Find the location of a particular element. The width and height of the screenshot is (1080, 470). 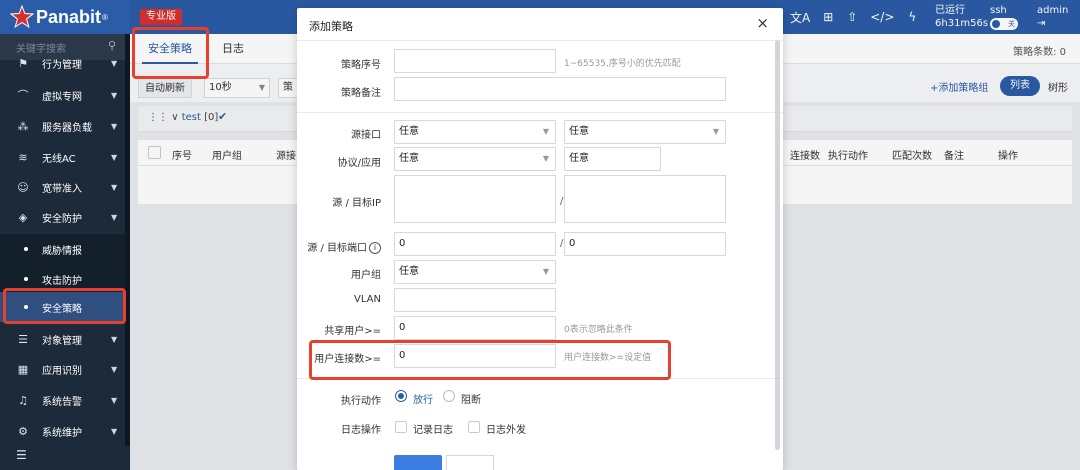

sidebar-item-objects: ☰ 对象管理 ▼ is located at coordinates (65, 339).